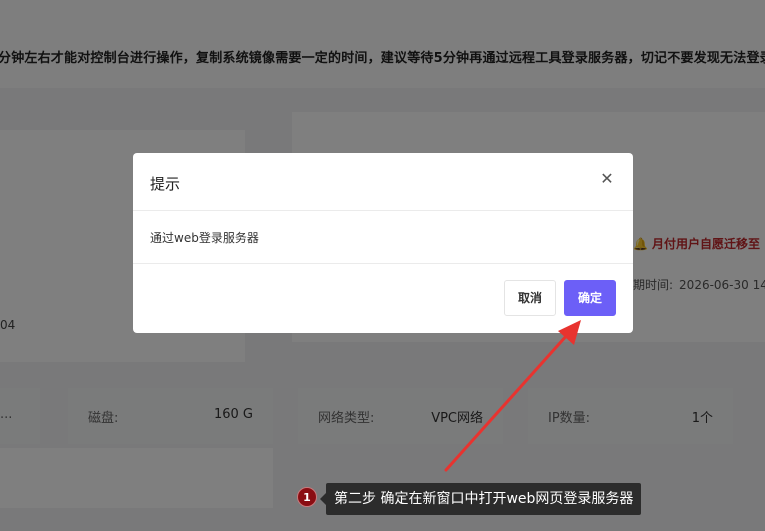  What do you see at coordinates (480, 499) in the screenshot?
I see `step-tooltip: 第二步 确定在新窗口中打开web网页登录服务器` at bounding box center [480, 499].